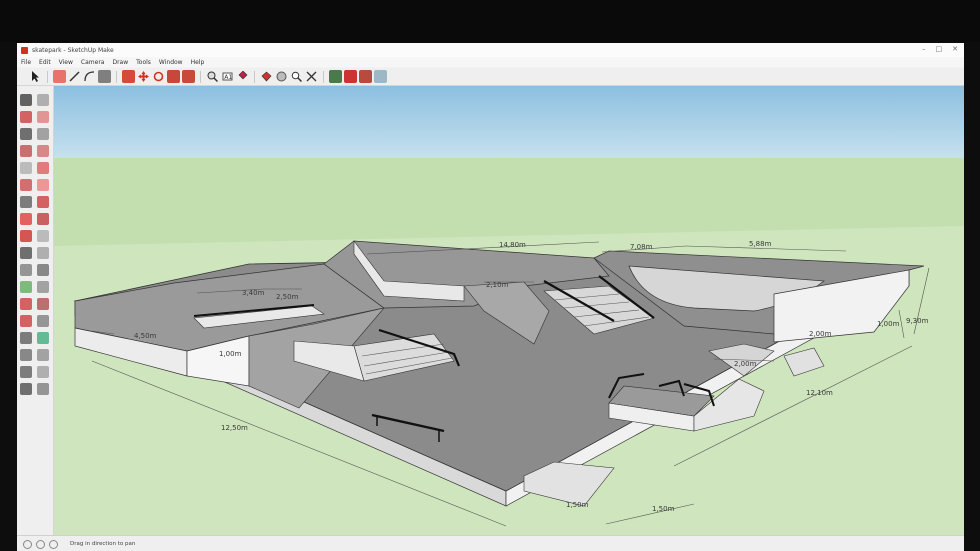 This screenshot has width=980, height=551. I want to click on title-bar: skatepark - SketchUp Make – □ ✕, so click(490, 50).